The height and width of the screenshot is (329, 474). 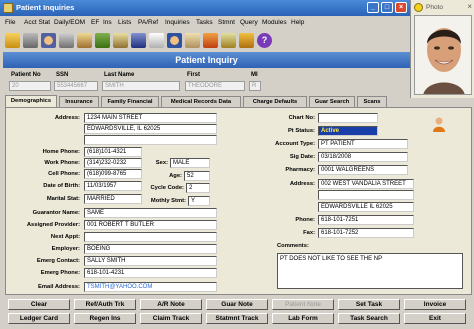 I want to click on menu-ef: EF, so click(x=95, y=22).